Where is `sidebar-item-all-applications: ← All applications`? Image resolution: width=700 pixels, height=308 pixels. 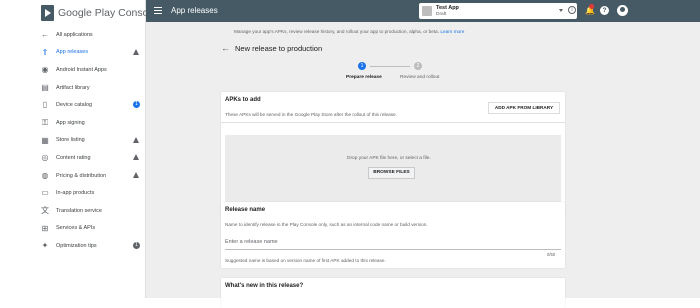
sidebar-item-all-applications: ← All applications is located at coordinates (72, 35).